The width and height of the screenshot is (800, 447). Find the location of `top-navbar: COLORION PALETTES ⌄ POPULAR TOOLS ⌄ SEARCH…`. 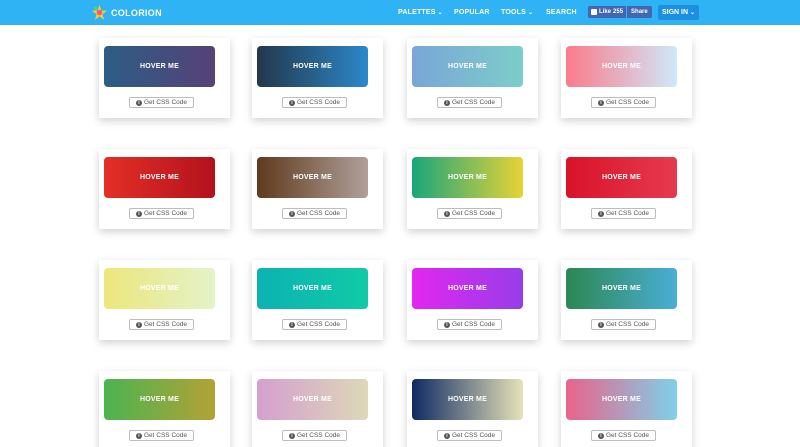

top-navbar: COLORION PALETTES ⌄ POPULAR TOOLS ⌄ SEARCH… is located at coordinates (400, 12).